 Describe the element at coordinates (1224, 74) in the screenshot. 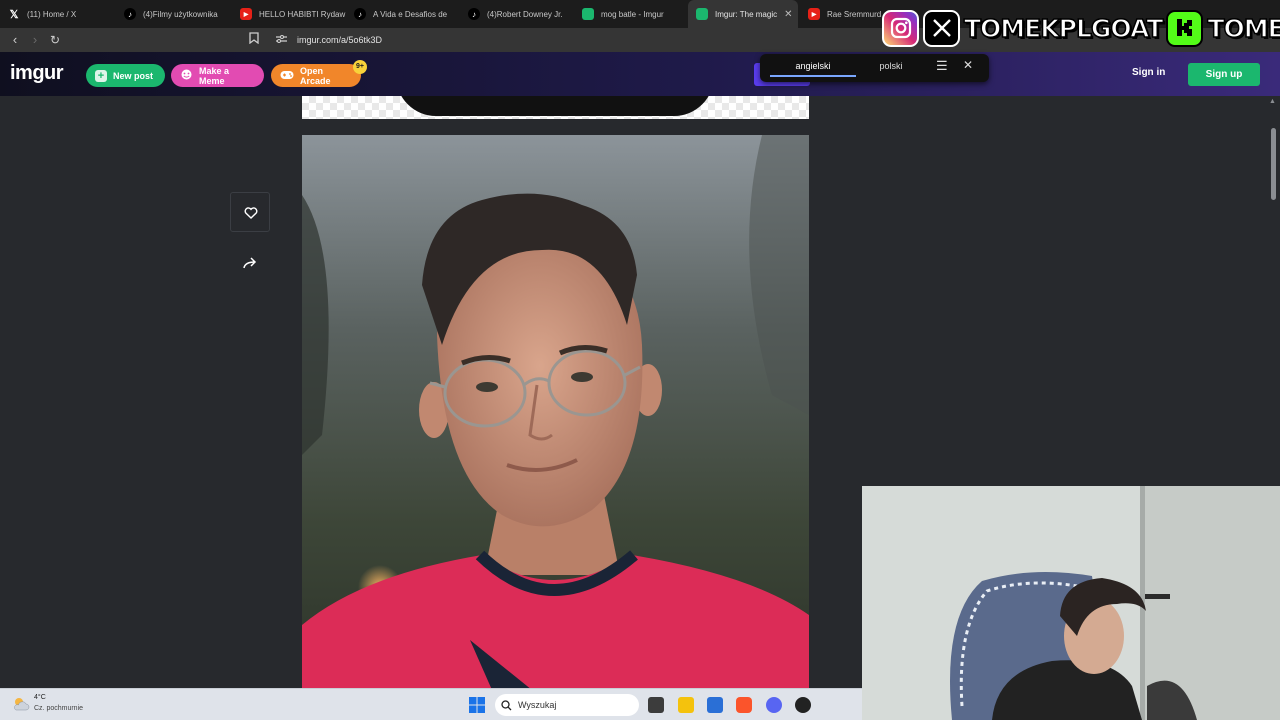

I see `sign-up-button: Sign up` at that location.